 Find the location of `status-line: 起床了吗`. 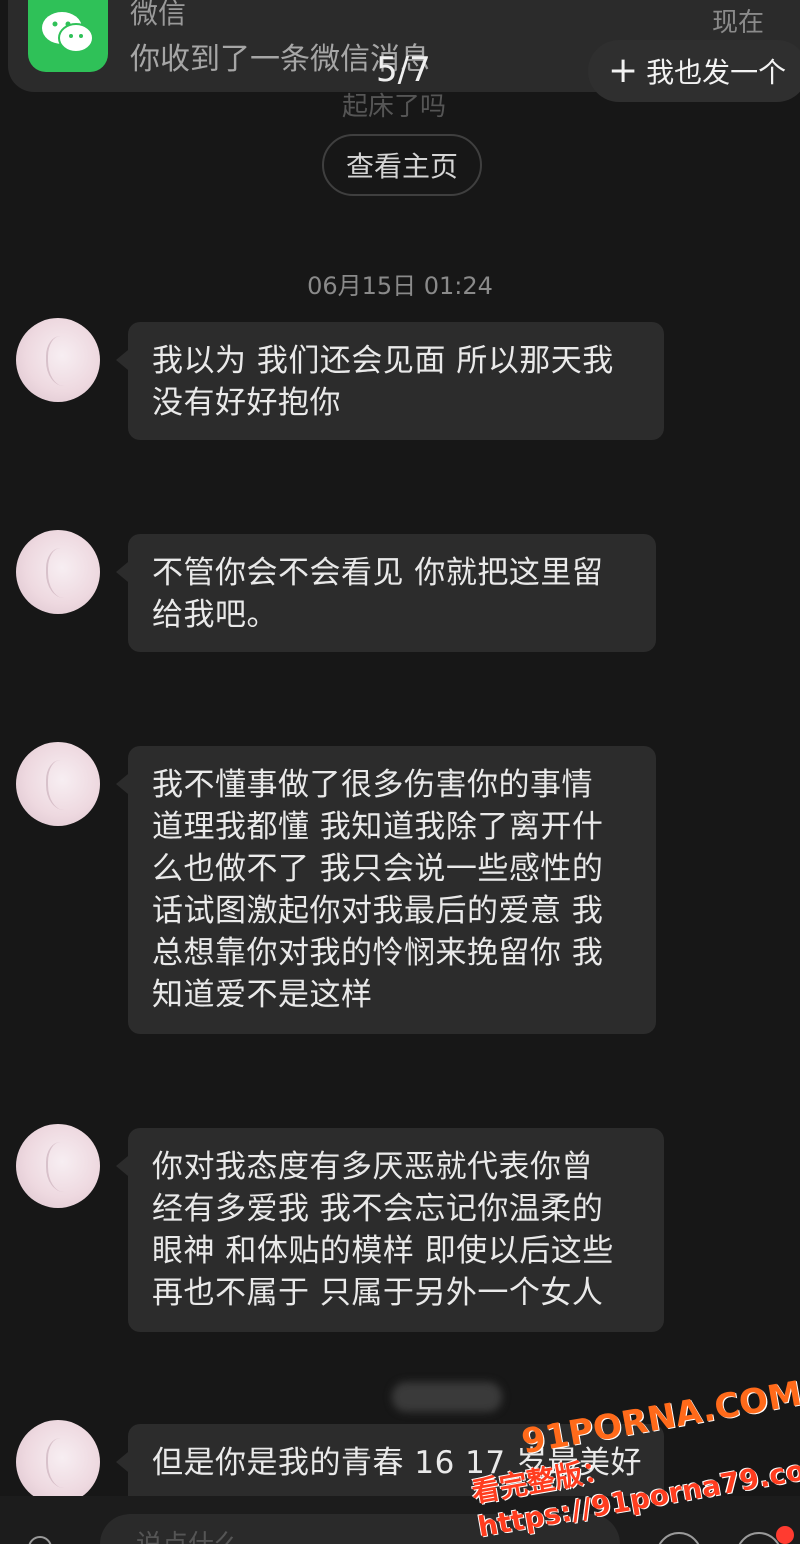

status-line: 起床了吗 is located at coordinates (394, 107).